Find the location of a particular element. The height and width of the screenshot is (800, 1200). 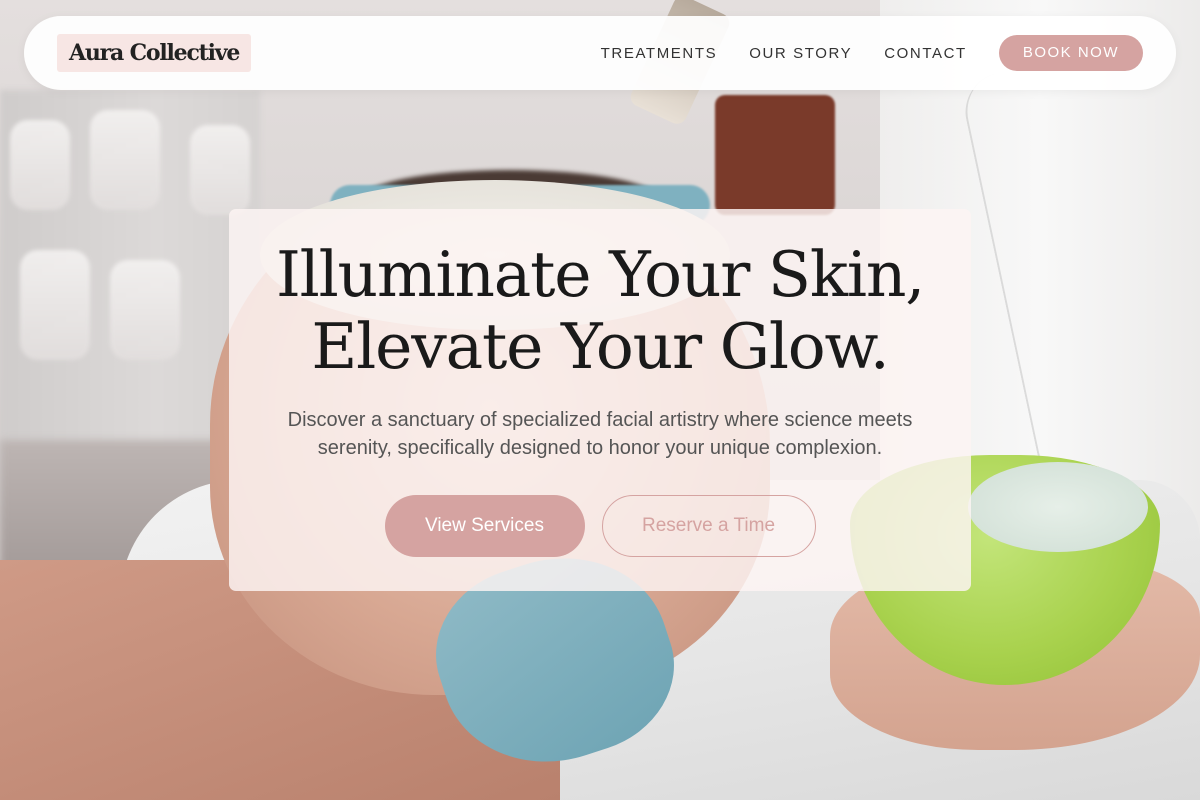

hero-title-line-2: Elevate Your Glow. is located at coordinates (600, 346).